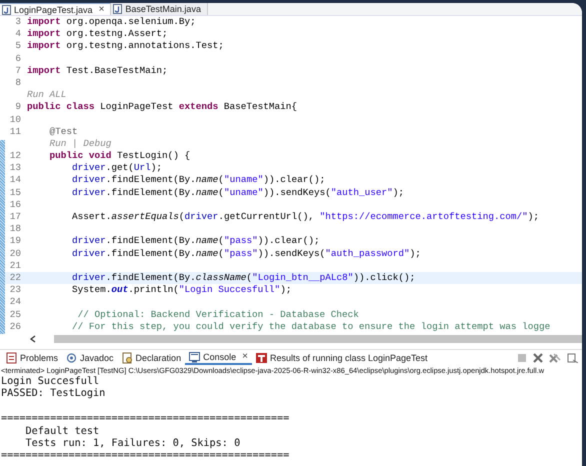 The width and height of the screenshot is (586, 466). What do you see at coordinates (80, 144) in the screenshot?
I see `code-lens: Run | Debug` at bounding box center [80, 144].